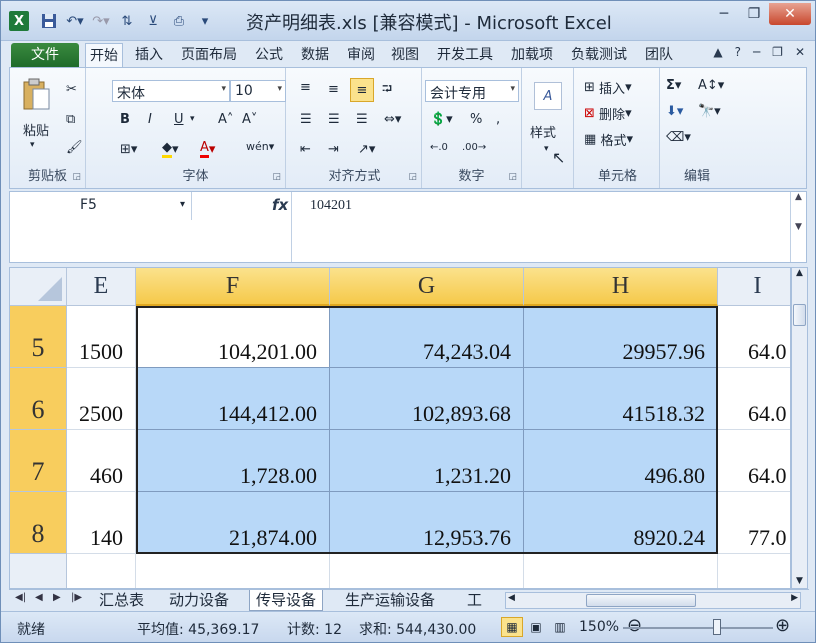 The height and width of the screenshot is (643, 816). I want to click on delete-cells-button: ⊠ 删除 ▾, so click(608, 113).